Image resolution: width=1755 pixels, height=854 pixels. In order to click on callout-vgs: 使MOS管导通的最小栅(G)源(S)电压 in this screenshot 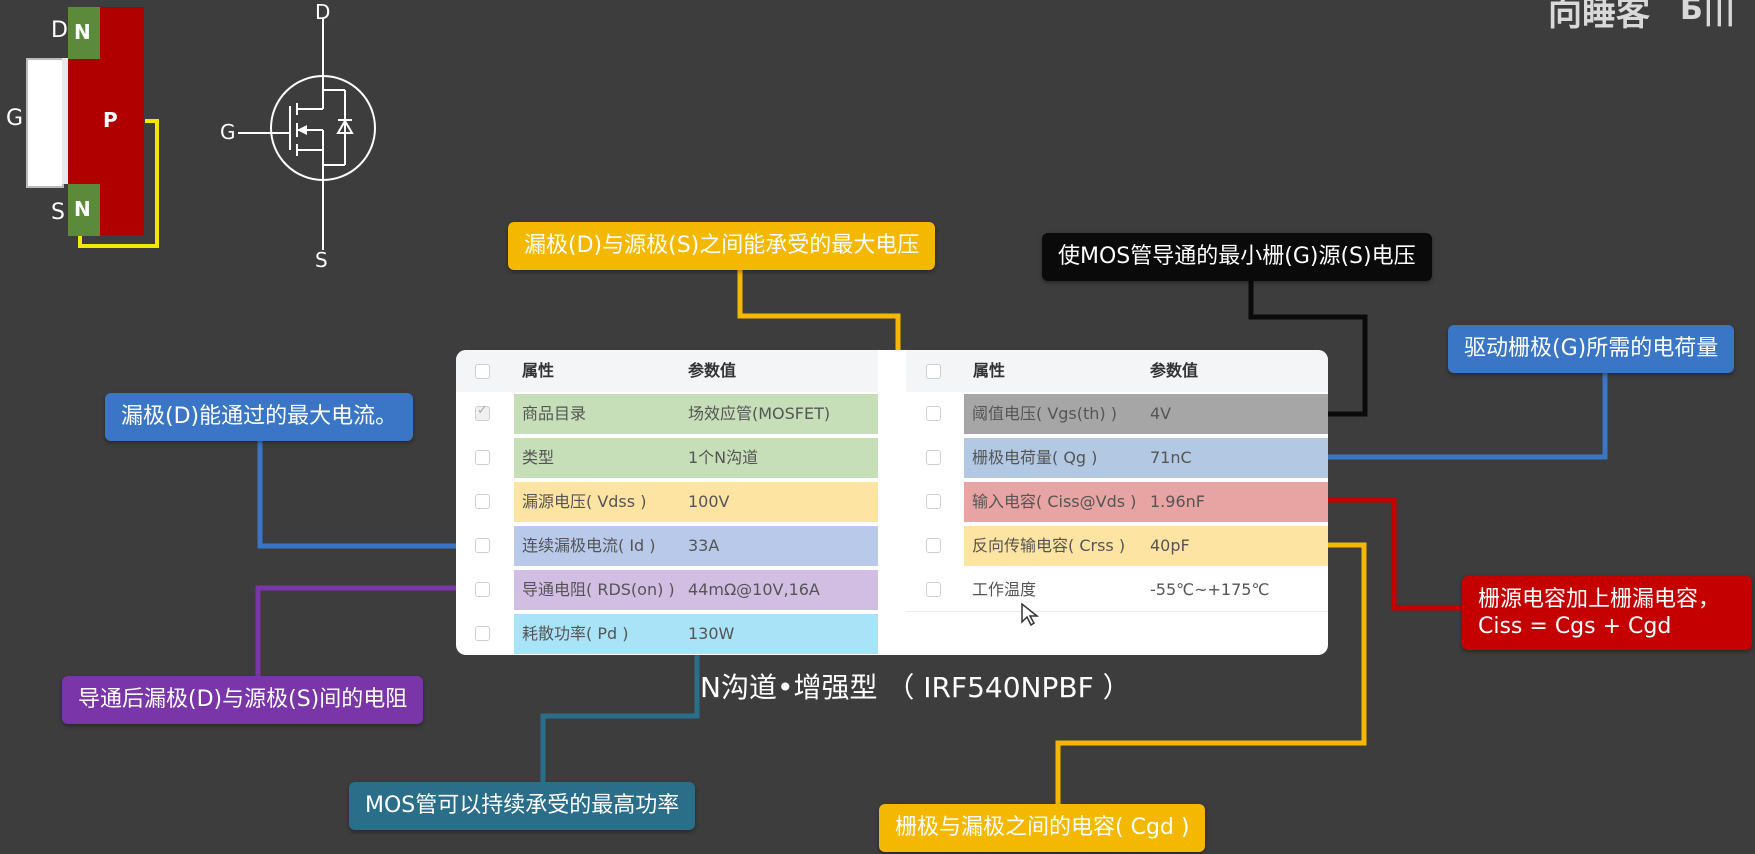, I will do `click(1237, 257)`.